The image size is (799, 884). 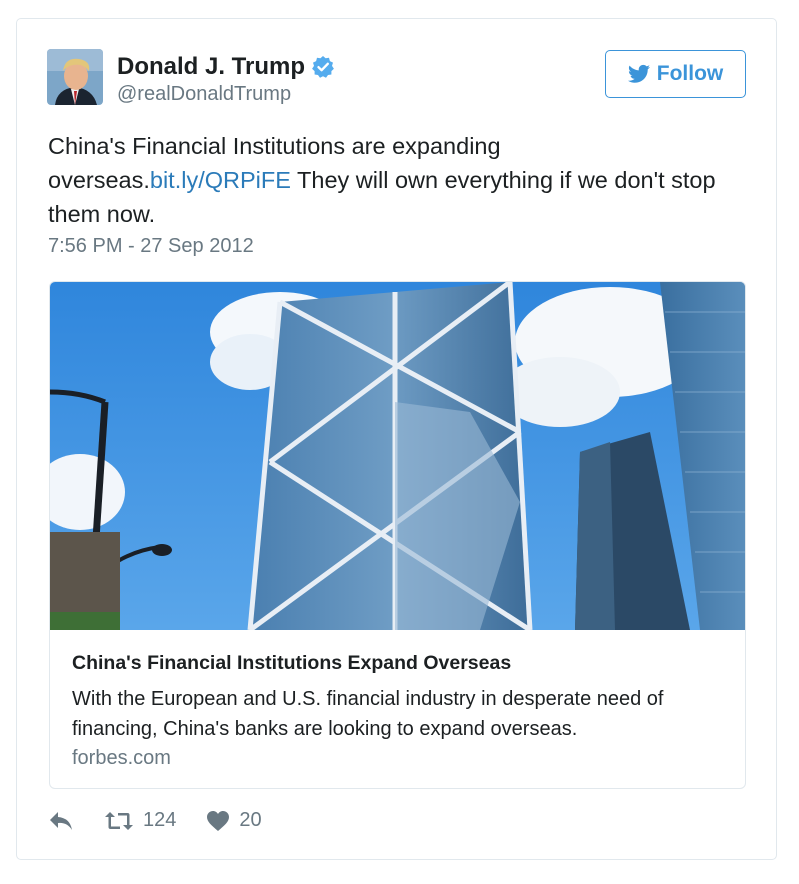 What do you see at coordinates (151, 246) in the screenshot?
I see `tweet-timestamp: 7:56 PM - 27 Sep 2012` at bounding box center [151, 246].